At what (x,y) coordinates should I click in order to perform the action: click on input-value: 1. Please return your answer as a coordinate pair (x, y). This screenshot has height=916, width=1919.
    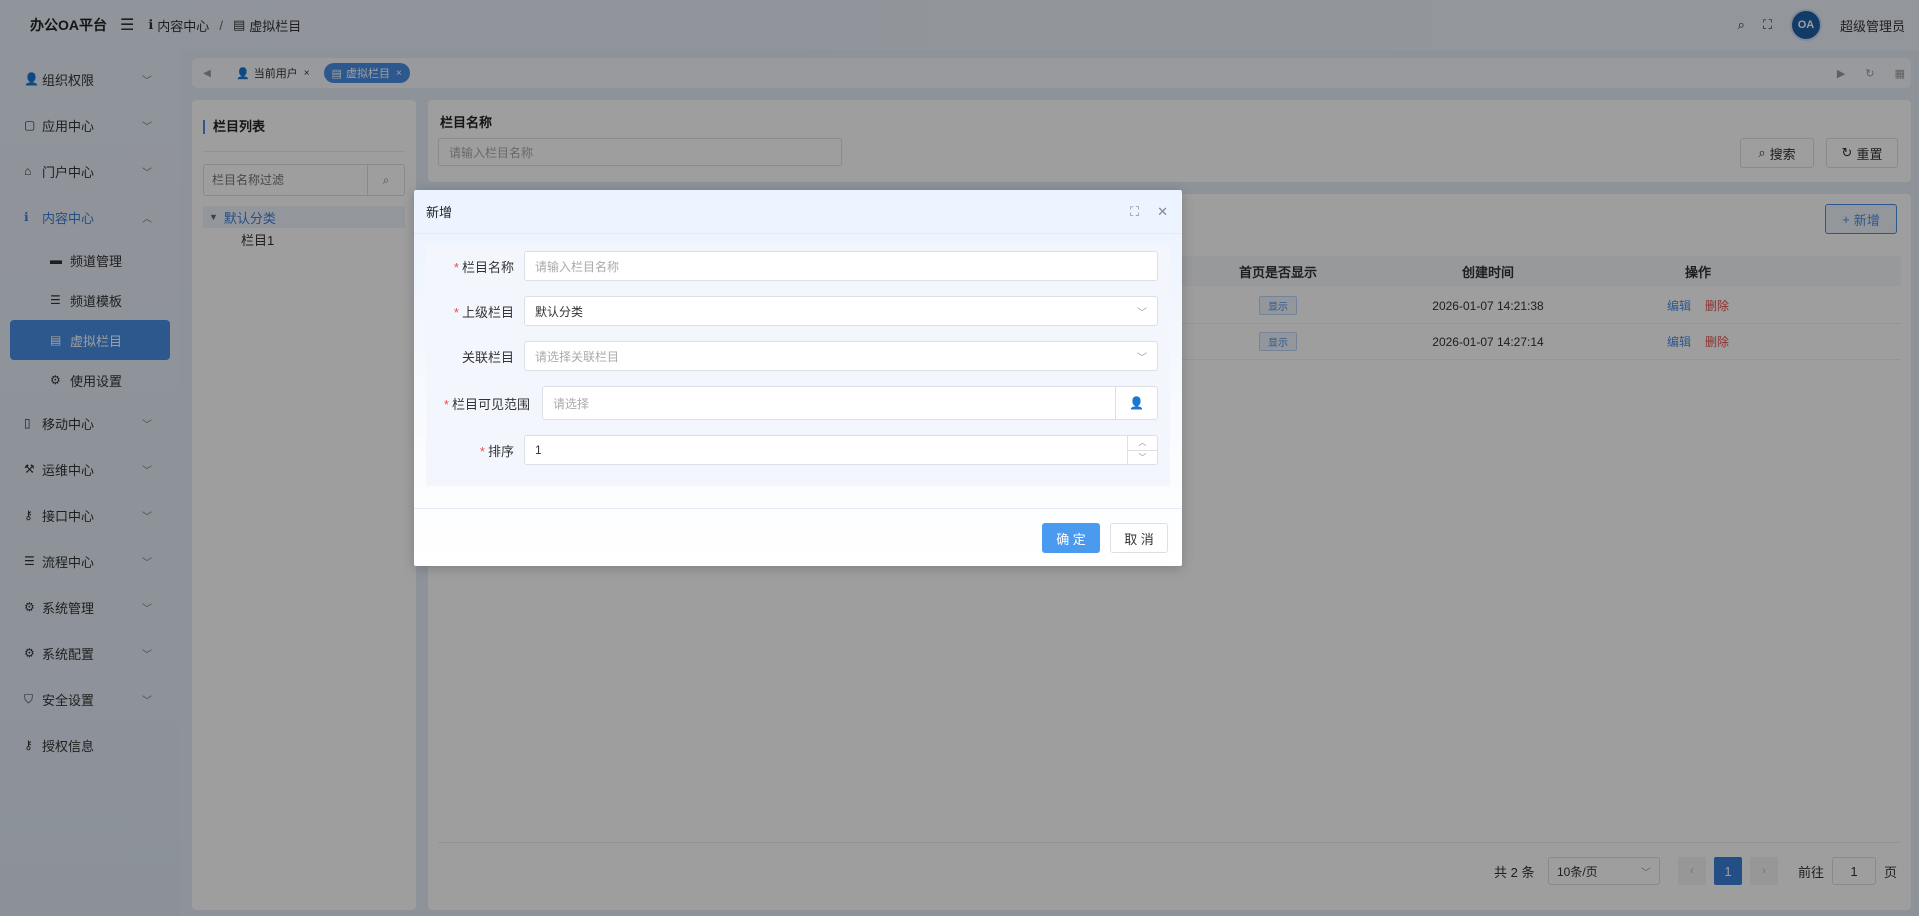
    Looking at the image, I should click on (538, 450).